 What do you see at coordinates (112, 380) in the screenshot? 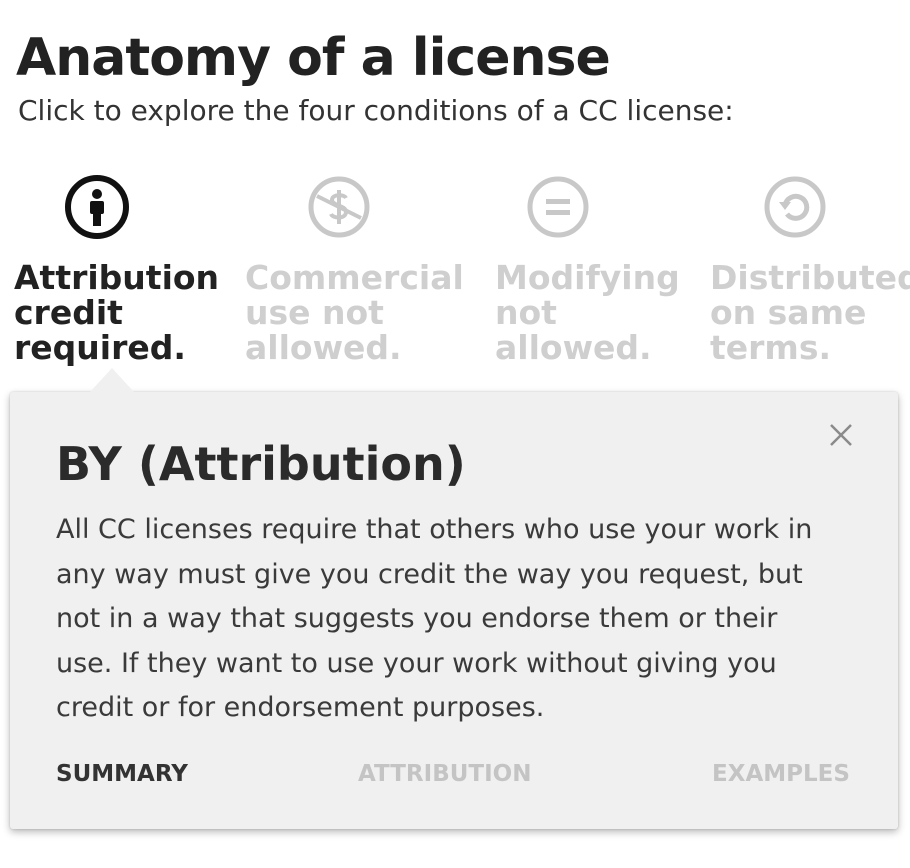
I see `panel-pointer` at bounding box center [112, 380].